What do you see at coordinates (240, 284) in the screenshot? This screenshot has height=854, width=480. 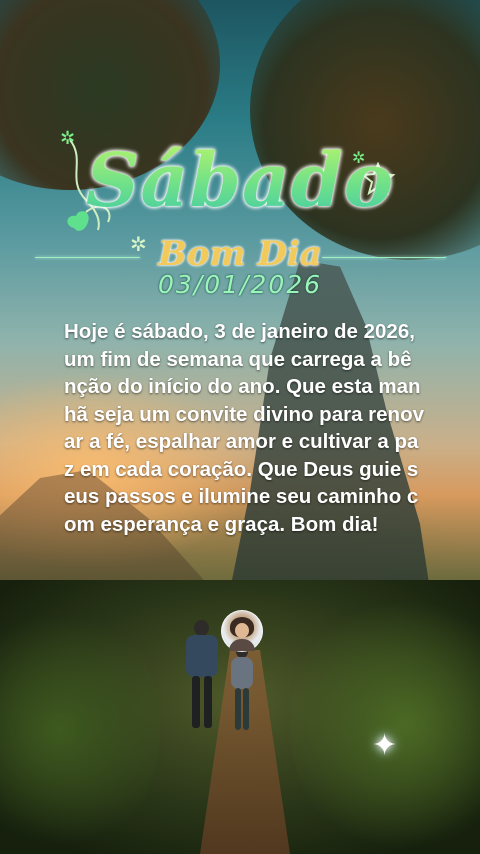 I see `date-label: 03/01/2026` at bounding box center [240, 284].